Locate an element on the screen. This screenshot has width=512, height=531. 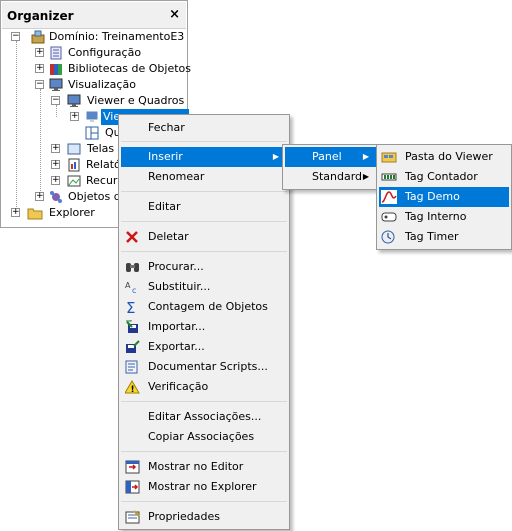
export-icon is located at coordinates (133, 347).